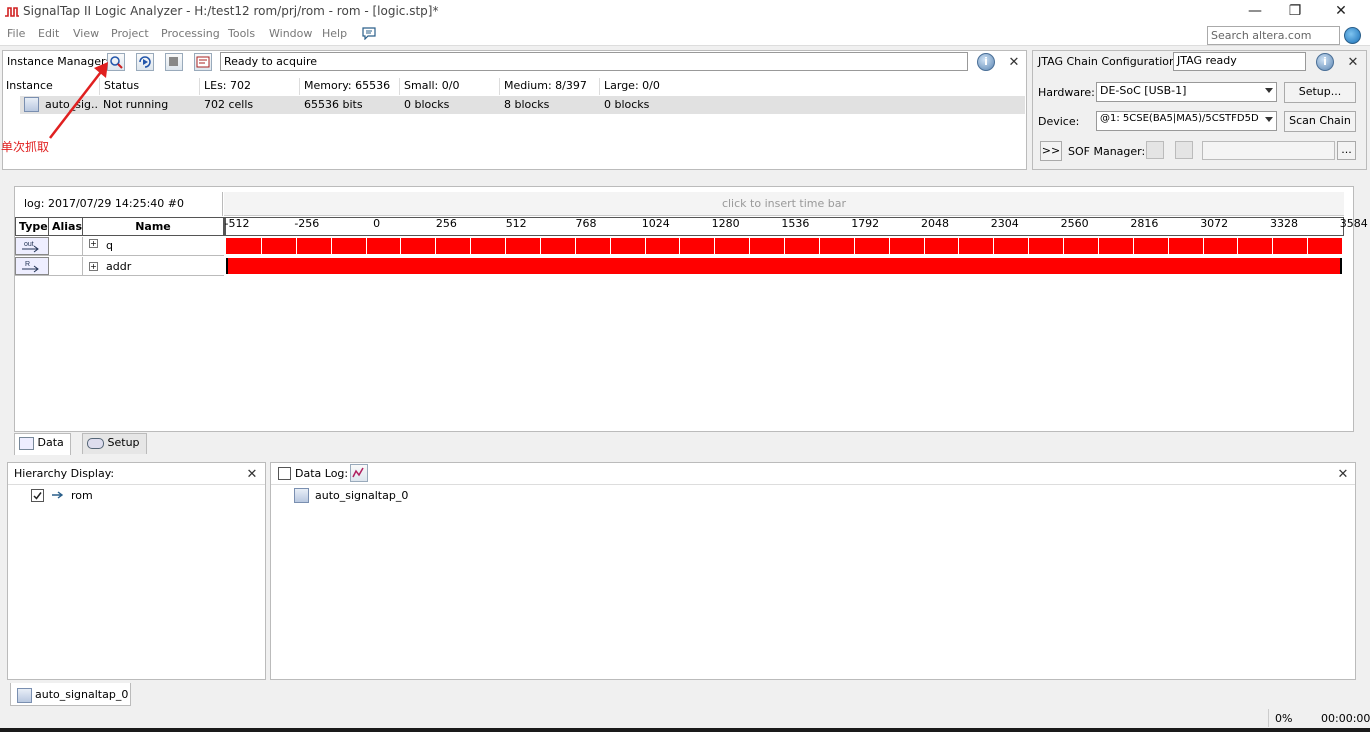  What do you see at coordinates (86, 33) in the screenshot?
I see `menu-view: View` at bounding box center [86, 33].